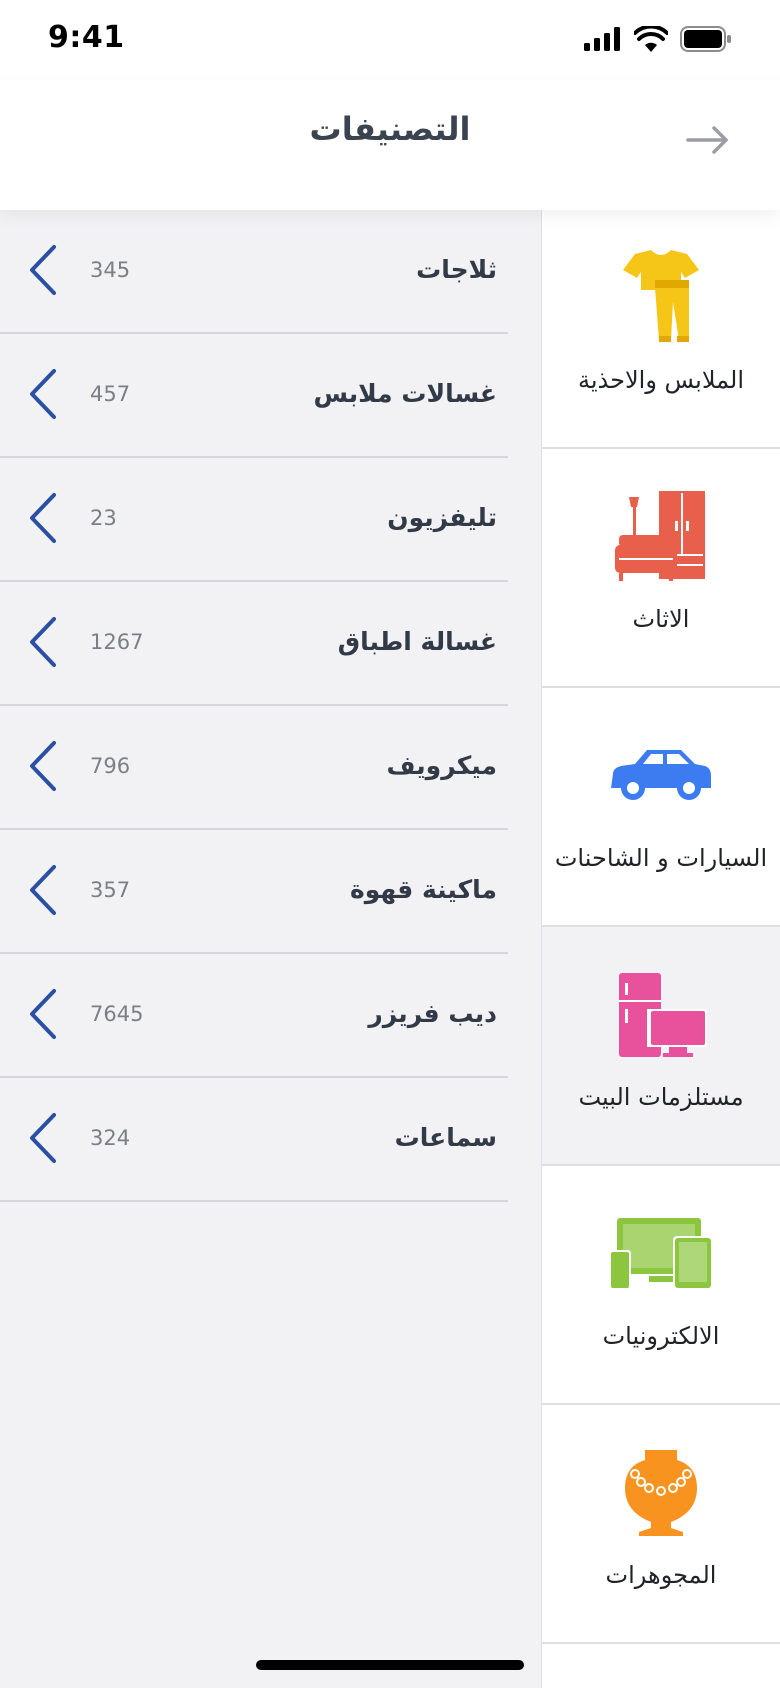 This screenshot has height=1688, width=780. I want to click on item-label: ميكرويف, so click(441, 765).